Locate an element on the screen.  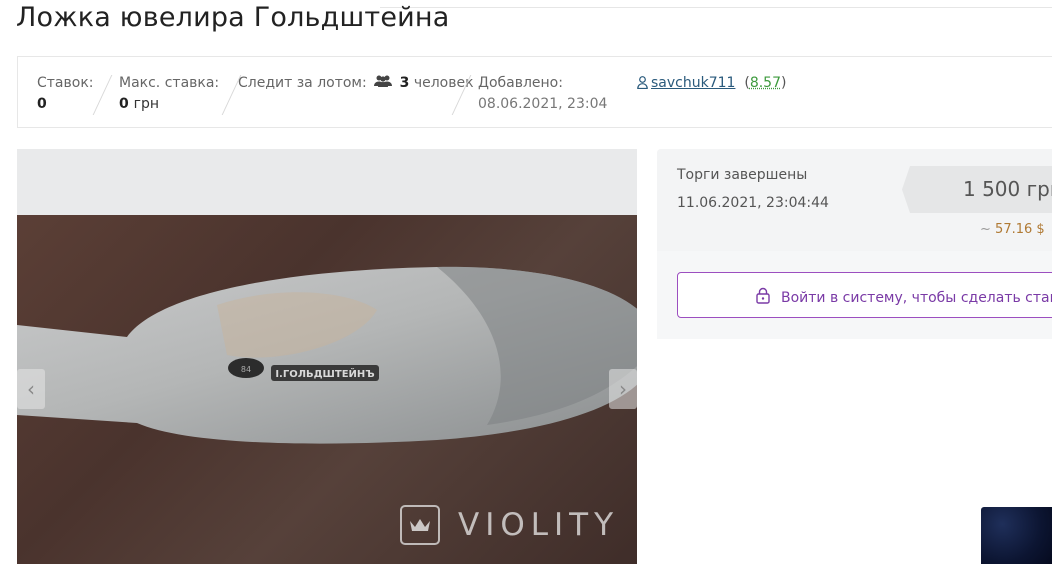
next-photo-button: › is located at coordinates (623, 389).